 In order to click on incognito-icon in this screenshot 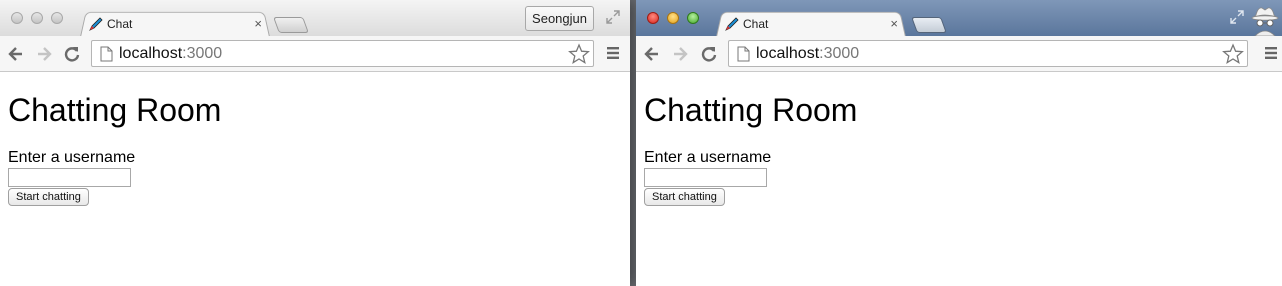, I will do `click(1265, 21)`.